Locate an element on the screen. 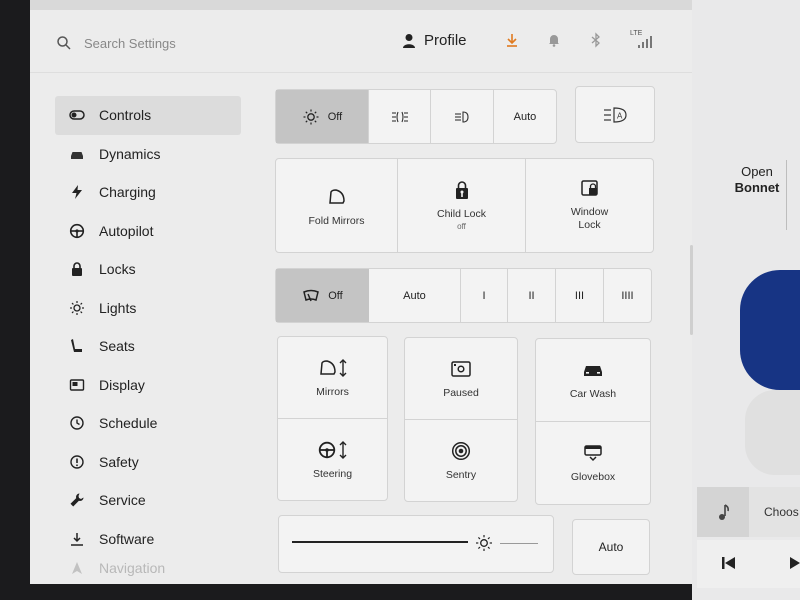 The image size is (800, 600). auto-high-beam-content: A is located at coordinates (615, 114).